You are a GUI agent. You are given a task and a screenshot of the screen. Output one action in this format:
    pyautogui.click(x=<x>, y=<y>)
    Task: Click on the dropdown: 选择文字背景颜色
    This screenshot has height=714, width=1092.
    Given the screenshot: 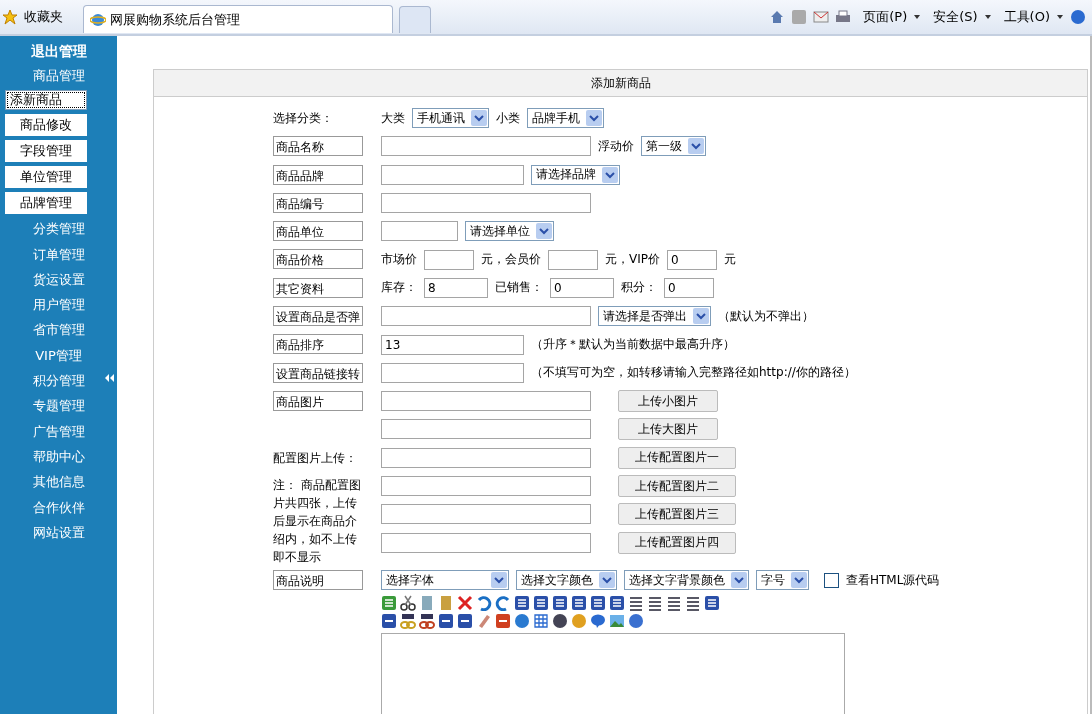 What is the action you would take?
    pyautogui.click(x=686, y=580)
    